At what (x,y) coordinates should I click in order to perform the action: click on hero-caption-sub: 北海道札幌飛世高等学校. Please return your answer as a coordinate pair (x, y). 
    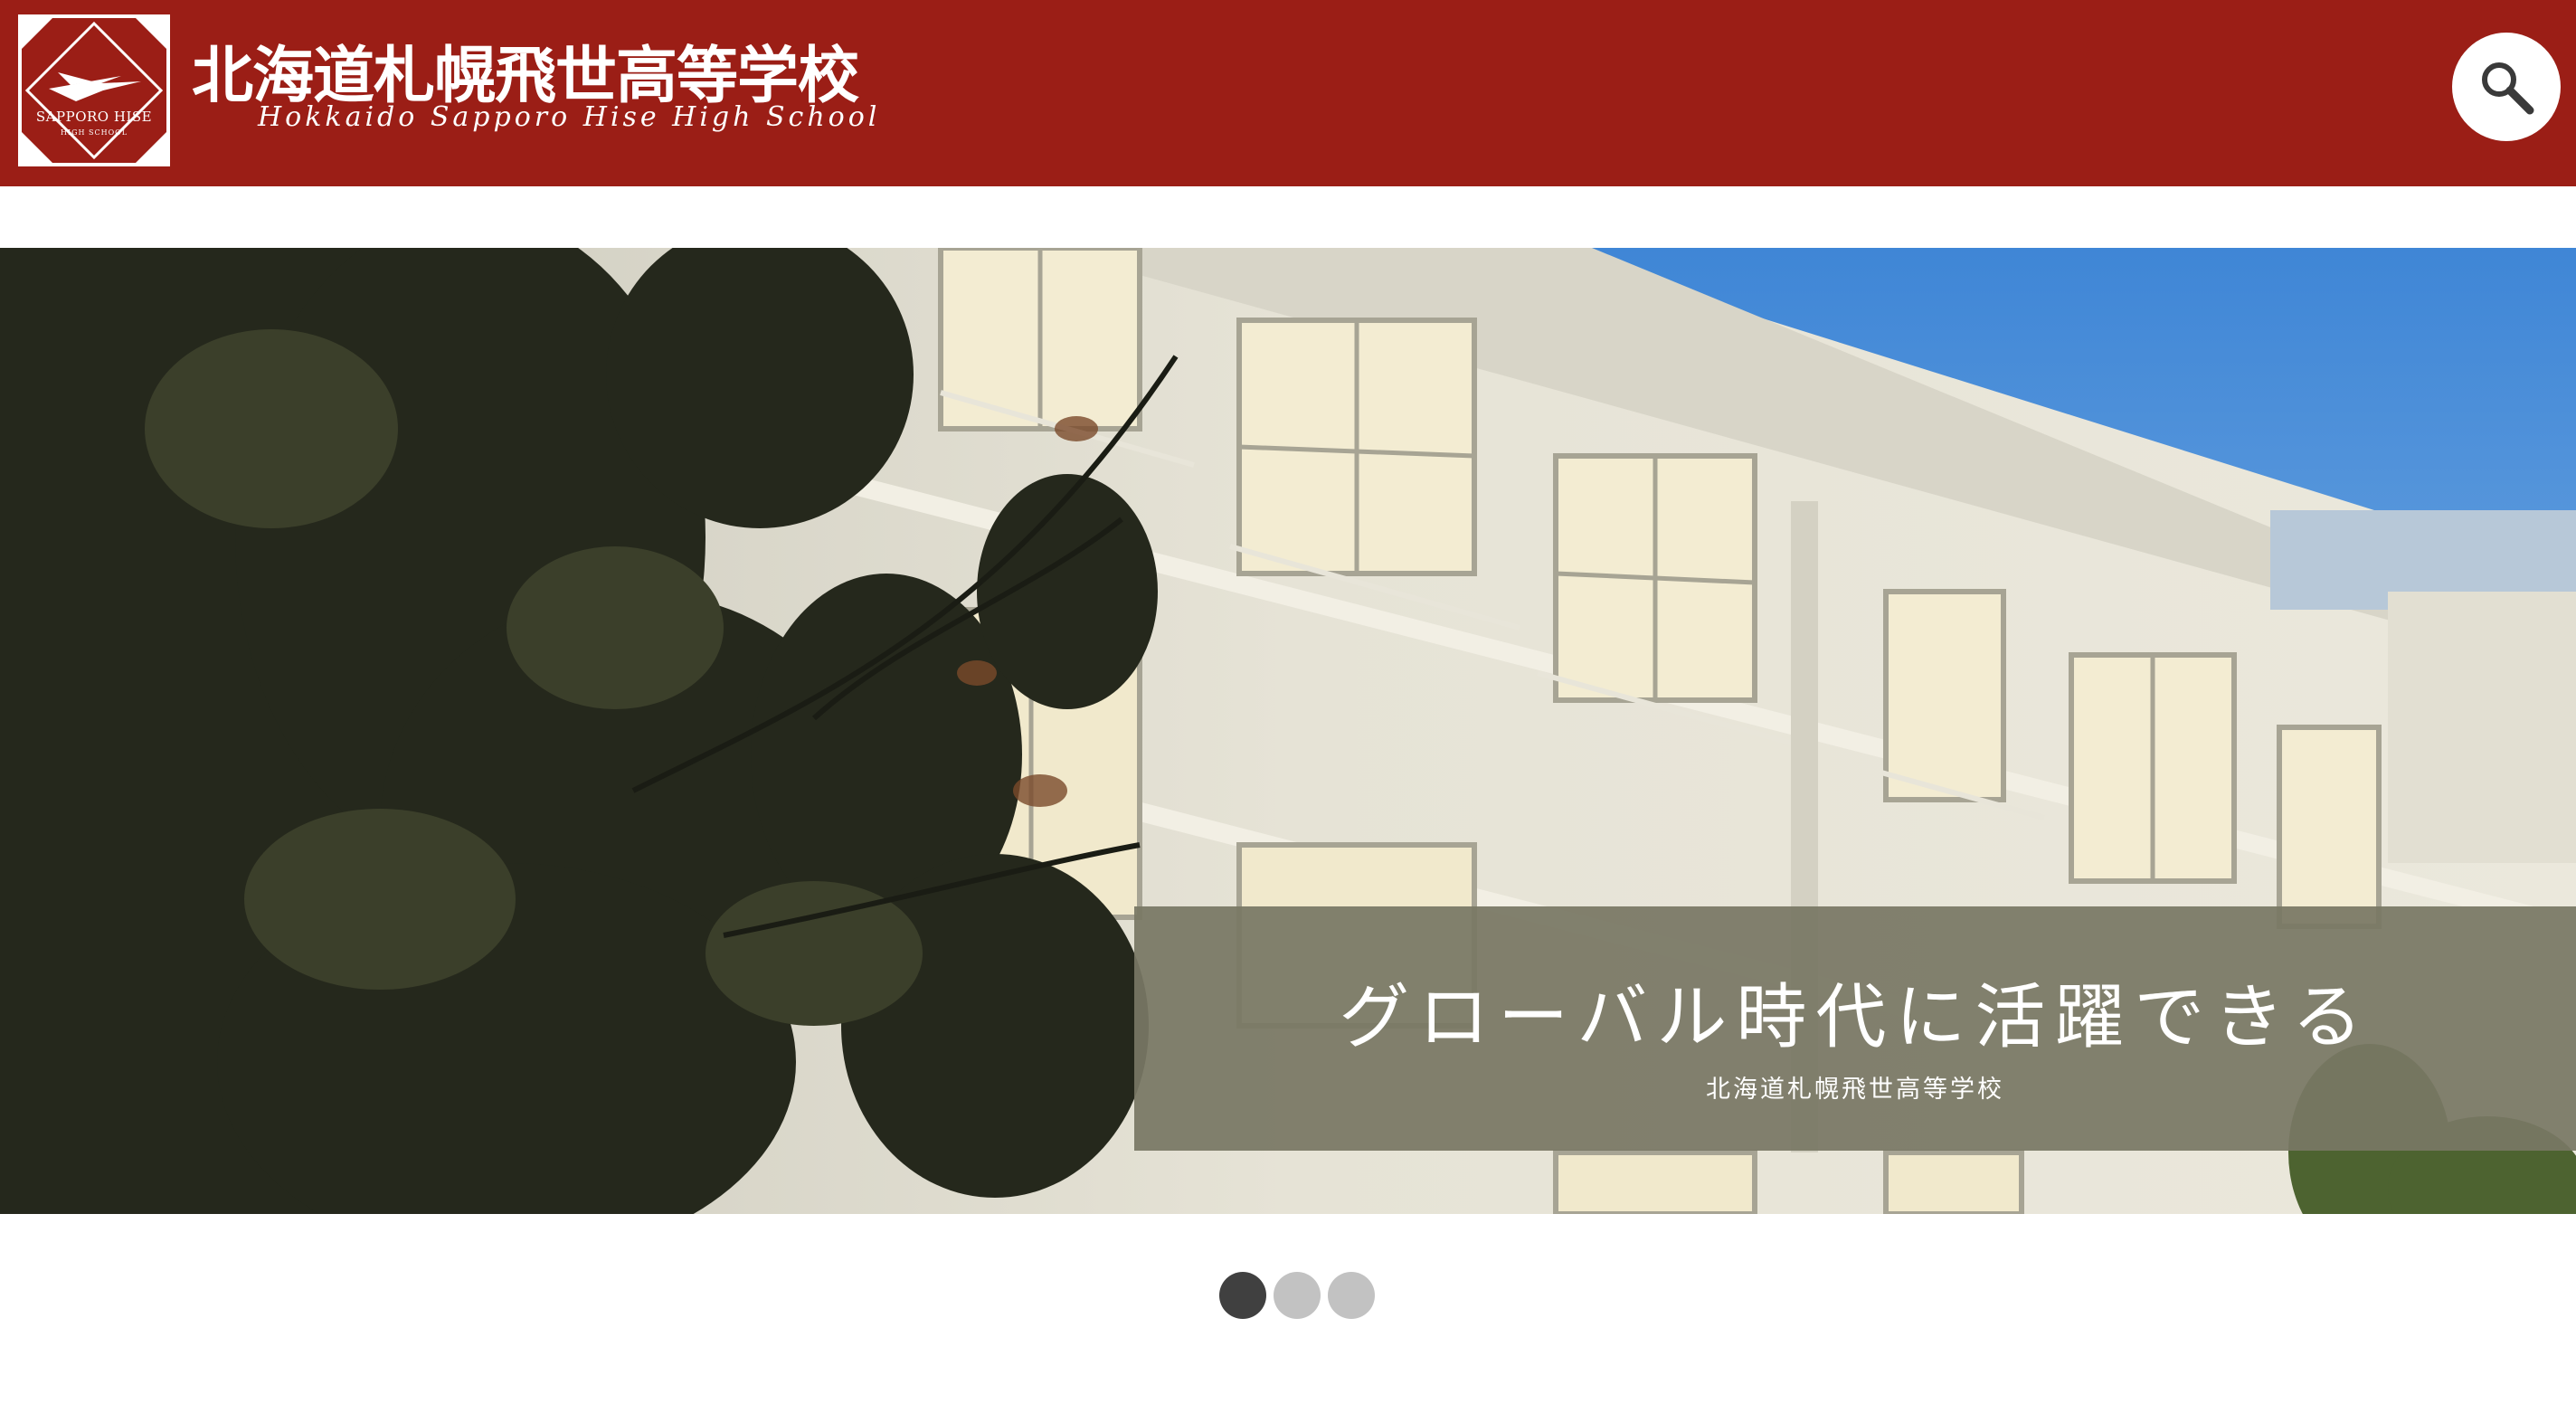
    Looking at the image, I should click on (1855, 1090).